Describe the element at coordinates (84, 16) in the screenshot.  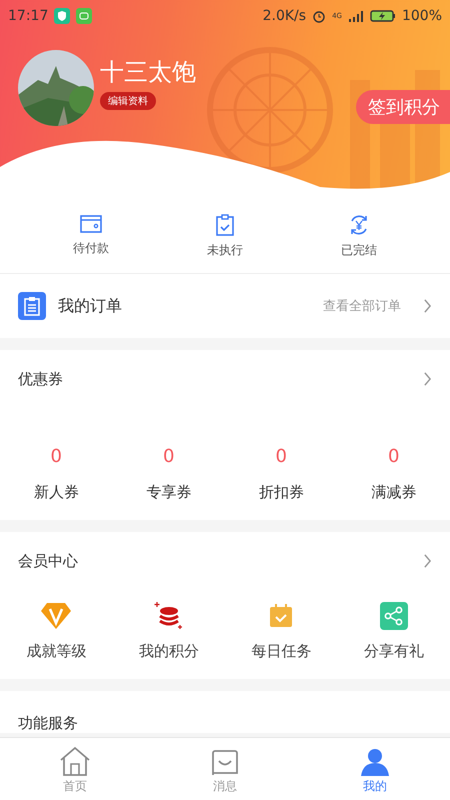
I see `robot-icon` at that location.